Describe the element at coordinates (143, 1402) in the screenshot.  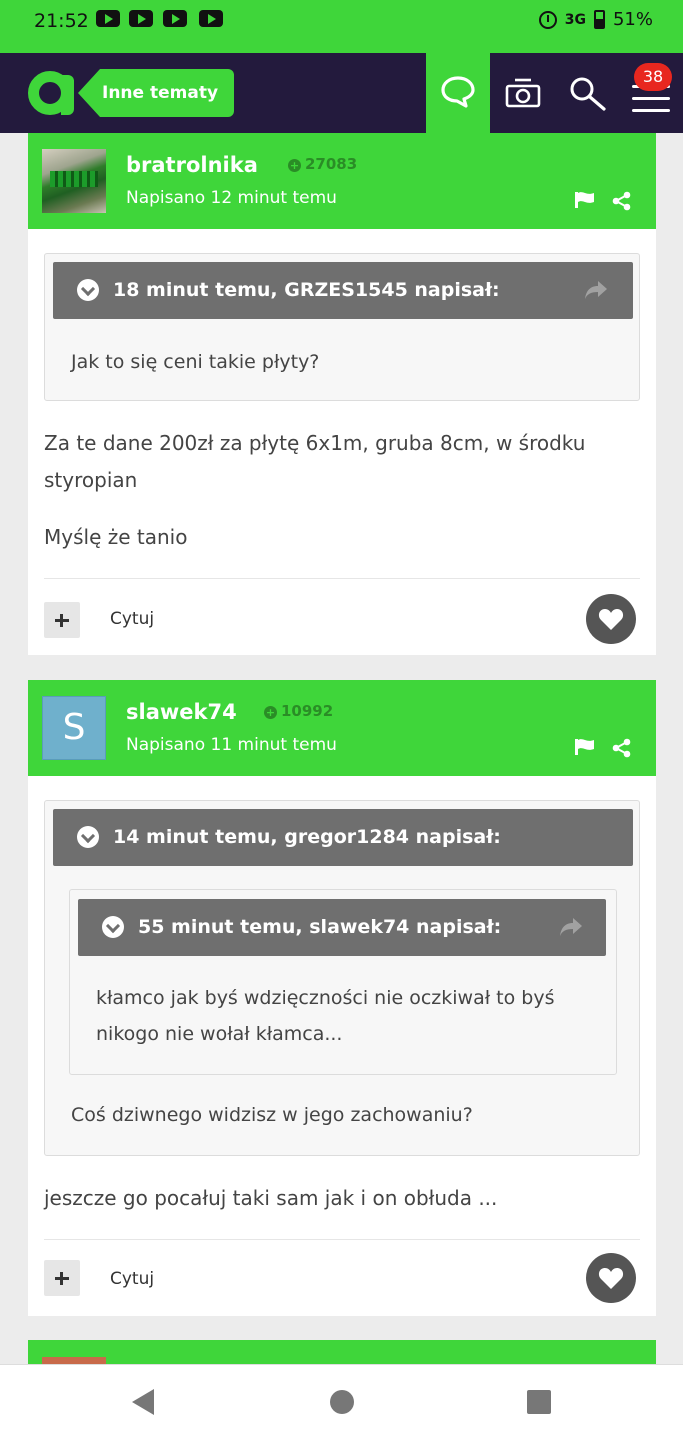
I see `back-icon` at that location.